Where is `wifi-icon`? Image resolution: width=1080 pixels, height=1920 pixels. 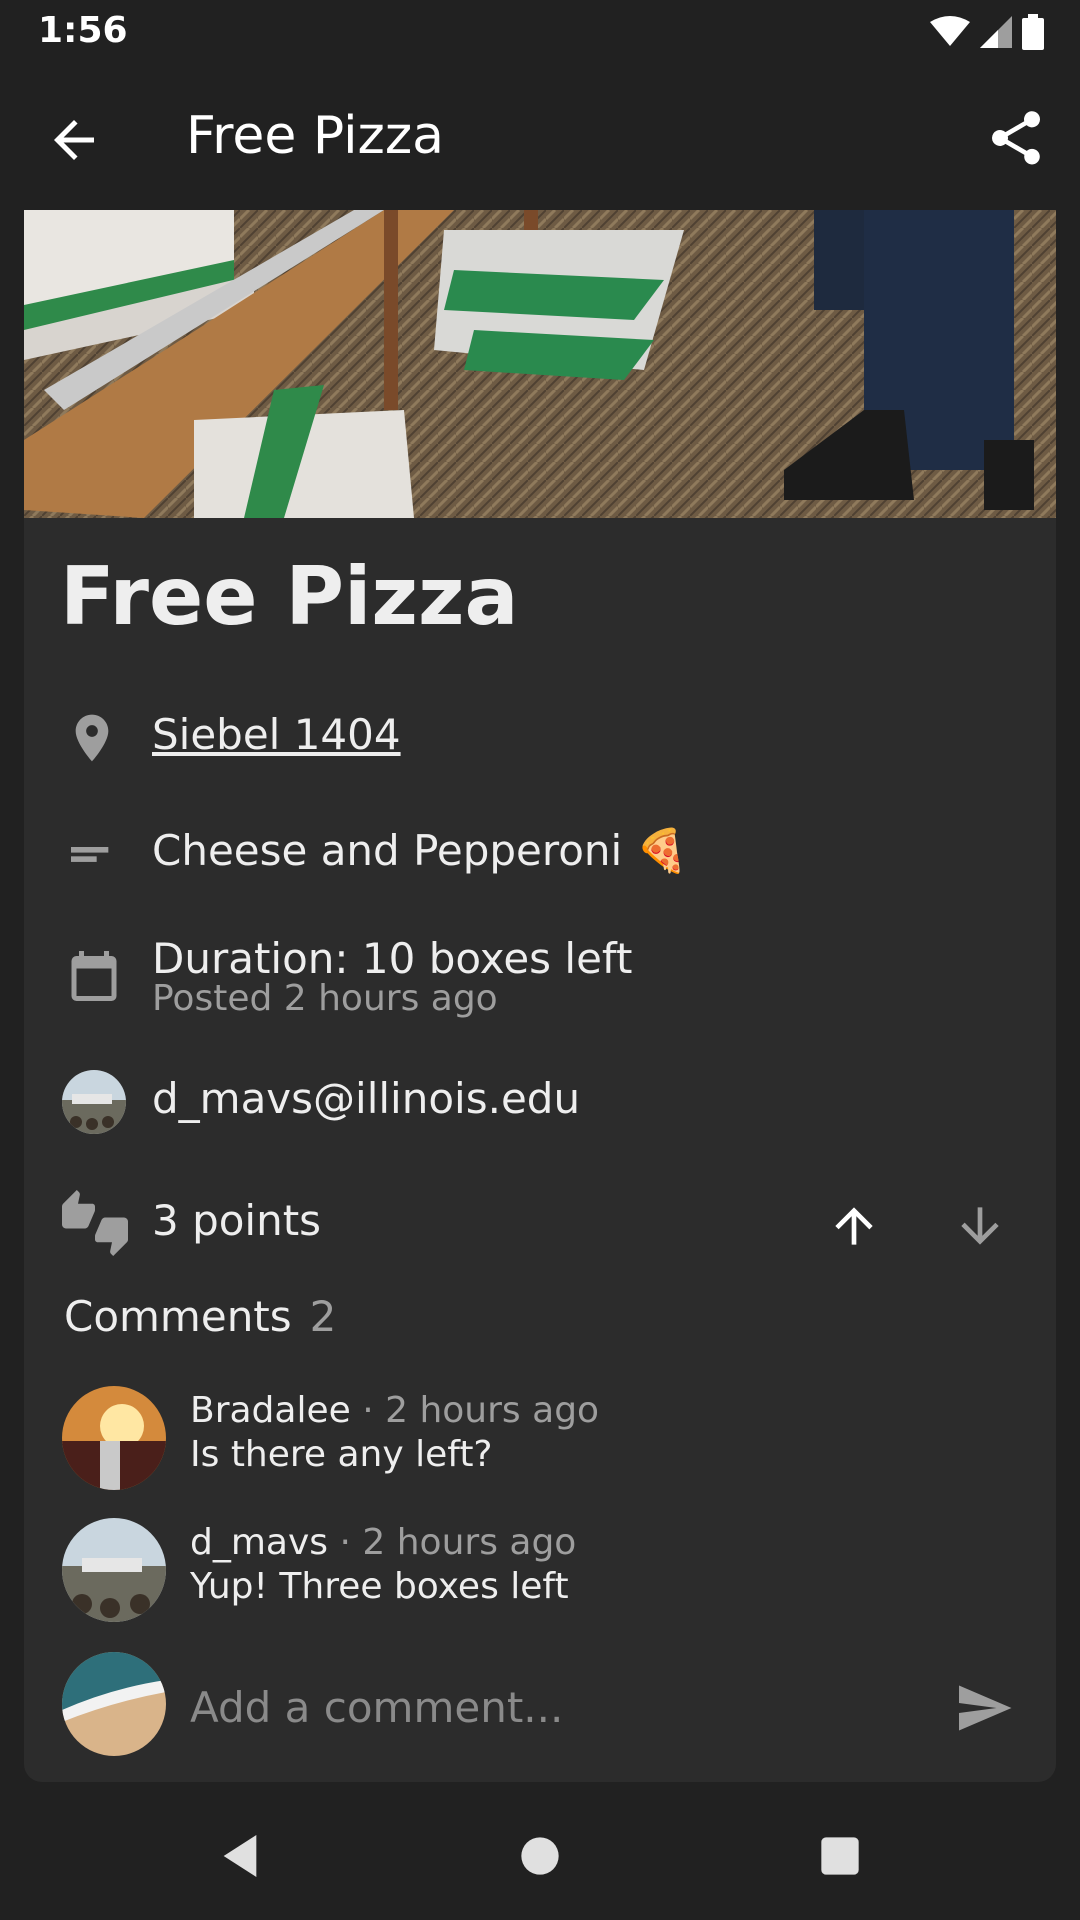 wifi-icon is located at coordinates (950, 31).